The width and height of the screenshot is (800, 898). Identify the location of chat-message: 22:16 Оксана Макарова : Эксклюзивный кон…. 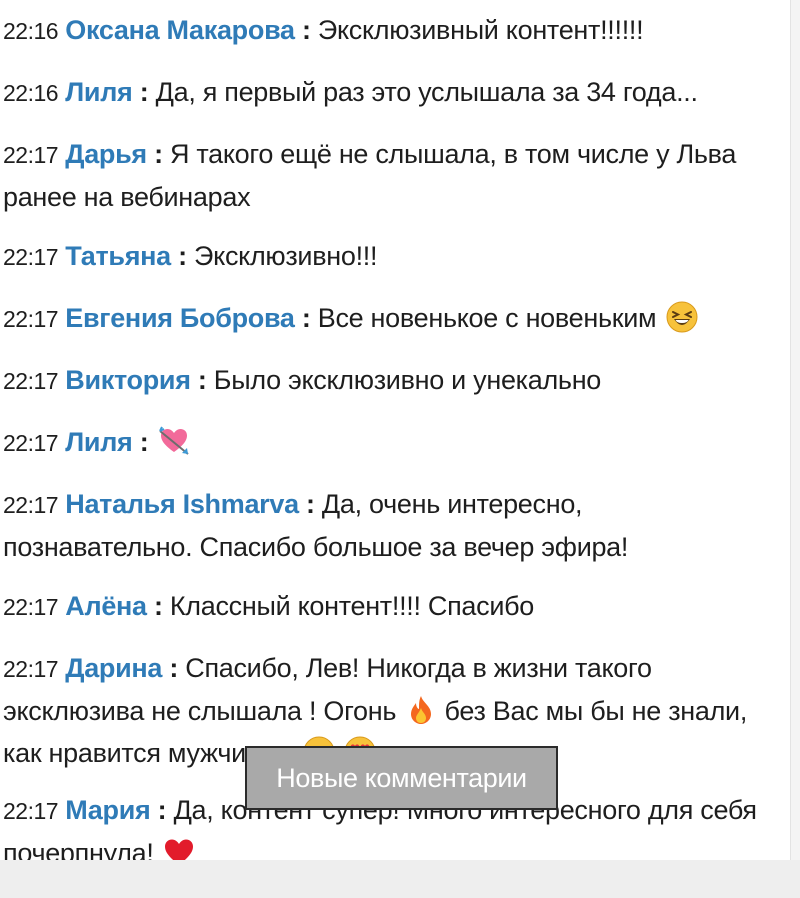
(388, 30).